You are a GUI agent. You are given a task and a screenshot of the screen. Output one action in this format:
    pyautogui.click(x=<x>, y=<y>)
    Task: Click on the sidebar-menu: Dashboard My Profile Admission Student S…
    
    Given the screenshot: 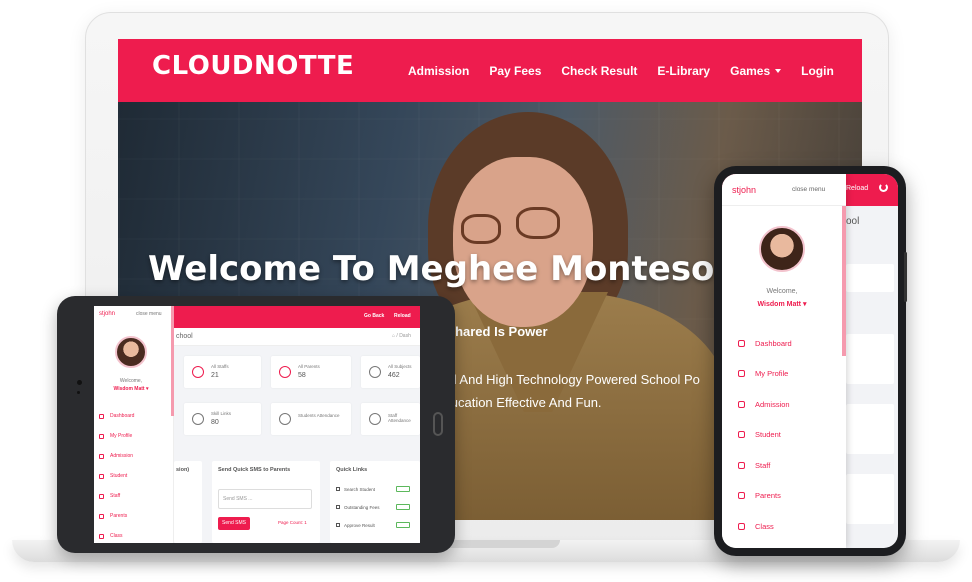 What is the action you would take?
    pyautogui.click(x=765, y=435)
    